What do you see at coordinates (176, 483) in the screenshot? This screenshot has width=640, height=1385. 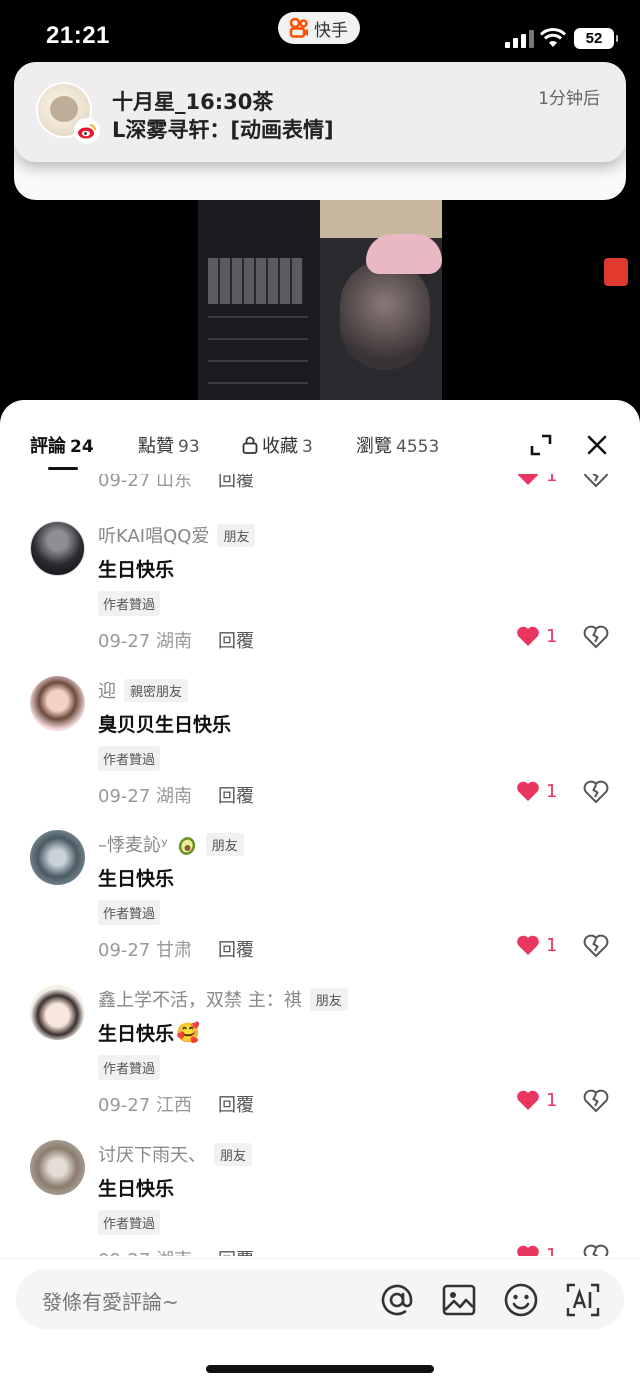 I see `comment-meta: 09-27 山东 回覆` at bounding box center [176, 483].